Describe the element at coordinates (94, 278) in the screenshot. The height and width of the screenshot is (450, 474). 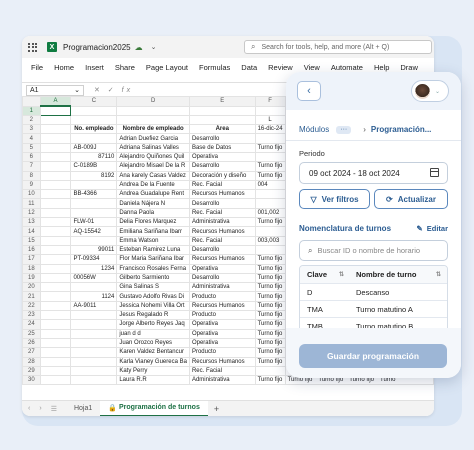
I see `cell-employee-id: 00056W` at that location.